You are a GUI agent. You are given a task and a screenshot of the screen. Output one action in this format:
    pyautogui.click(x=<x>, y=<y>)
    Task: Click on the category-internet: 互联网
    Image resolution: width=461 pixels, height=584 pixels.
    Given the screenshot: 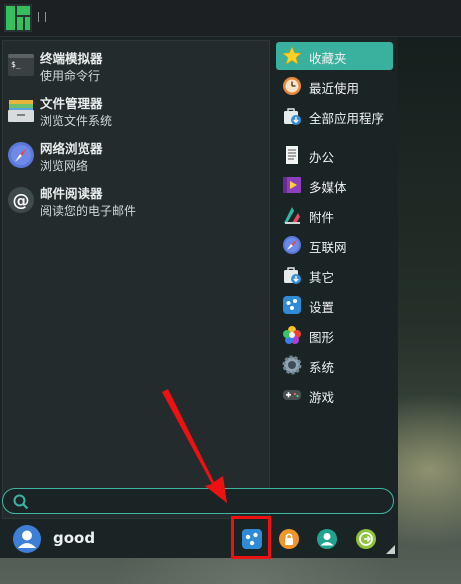 What is the action you would take?
    pyautogui.click(x=334, y=245)
    